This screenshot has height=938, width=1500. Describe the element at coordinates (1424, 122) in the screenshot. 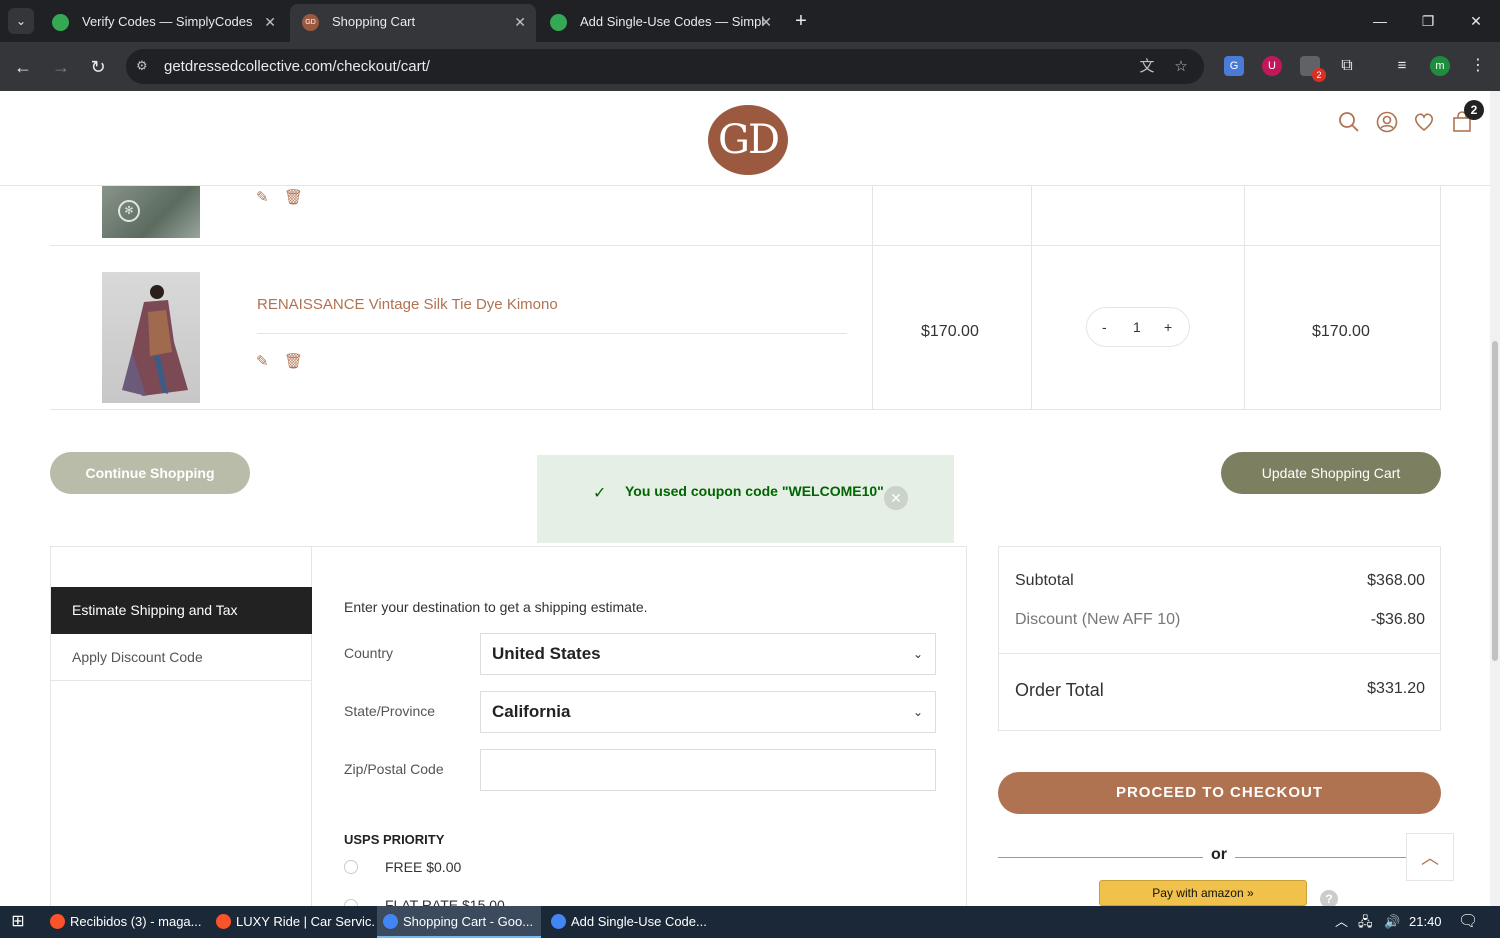

I see `wishlist-heart-icon` at that location.